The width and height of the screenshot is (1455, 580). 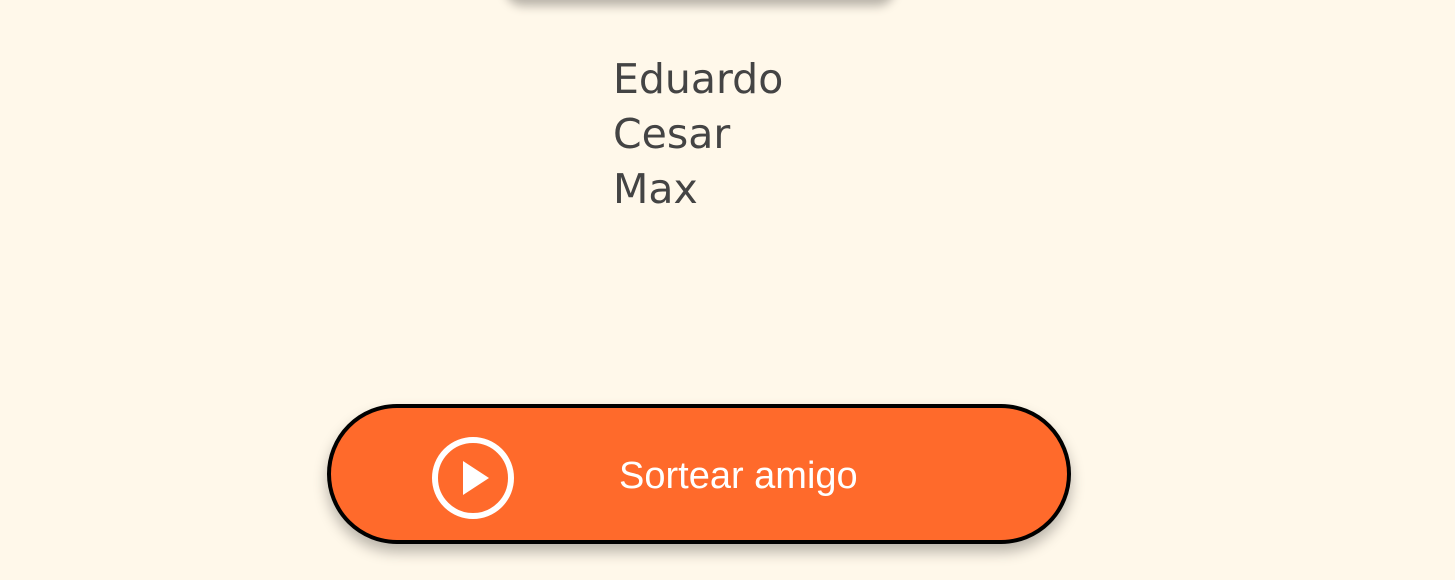 What do you see at coordinates (655, 189) in the screenshot?
I see `friend-list-item: Max` at bounding box center [655, 189].